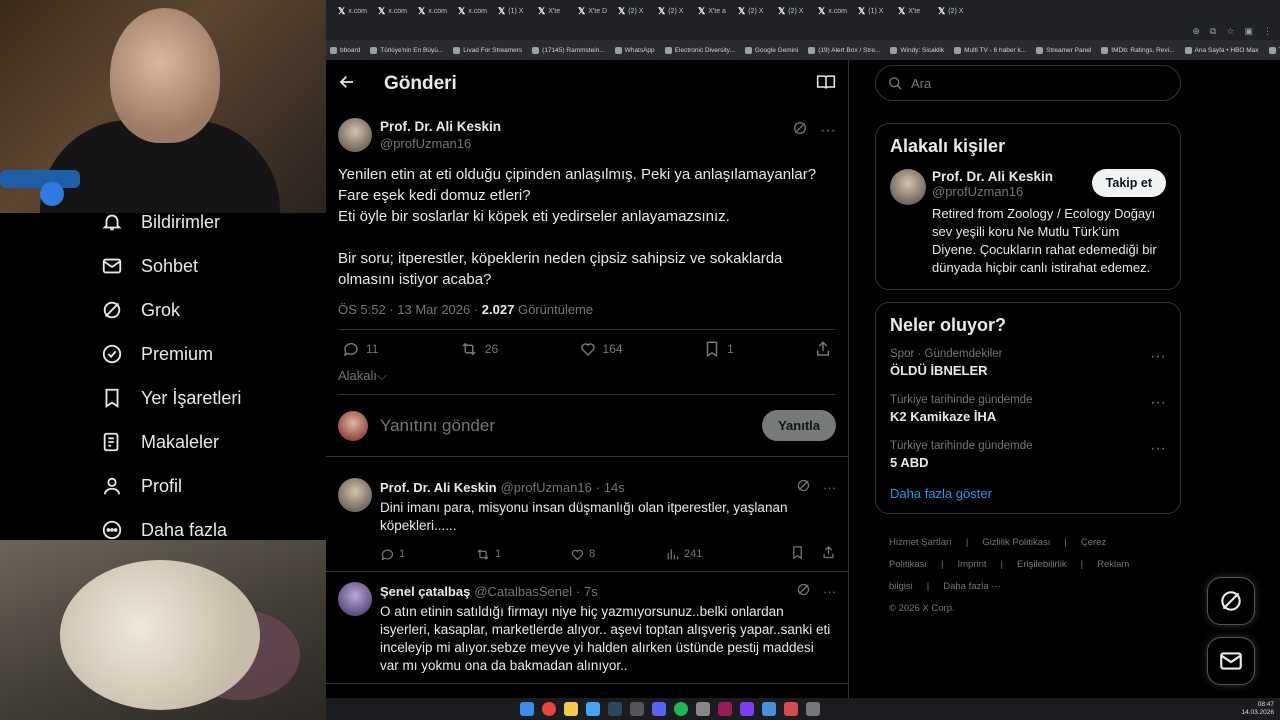 This screenshot has height=720, width=1280. What do you see at coordinates (712, 554) in the screenshot?
I see `views-button: 241` at bounding box center [712, 554].